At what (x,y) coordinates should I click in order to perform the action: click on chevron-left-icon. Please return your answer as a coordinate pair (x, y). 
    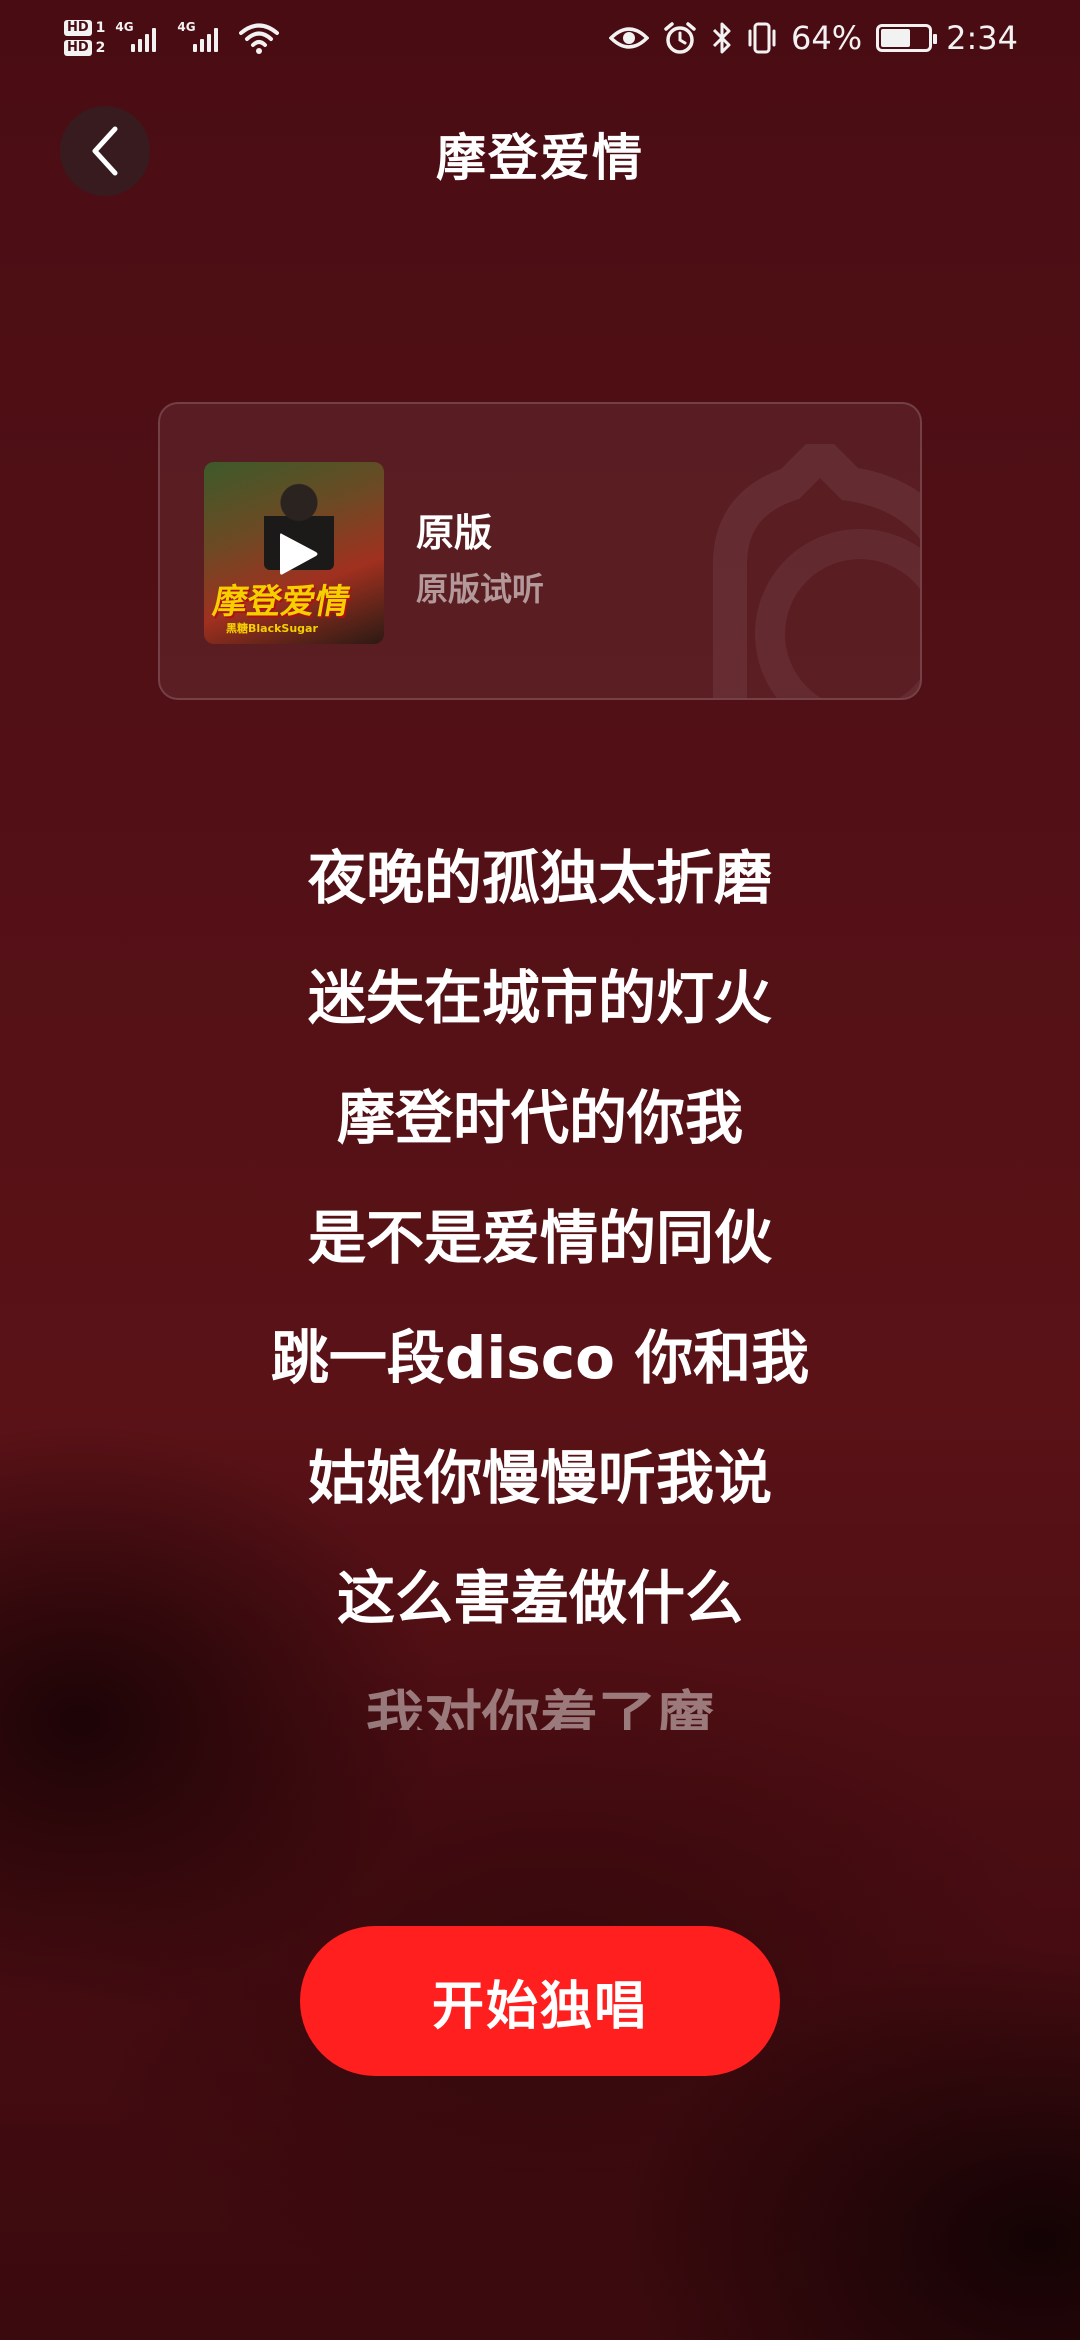
    Looking at the image, I should click on (105, 151).